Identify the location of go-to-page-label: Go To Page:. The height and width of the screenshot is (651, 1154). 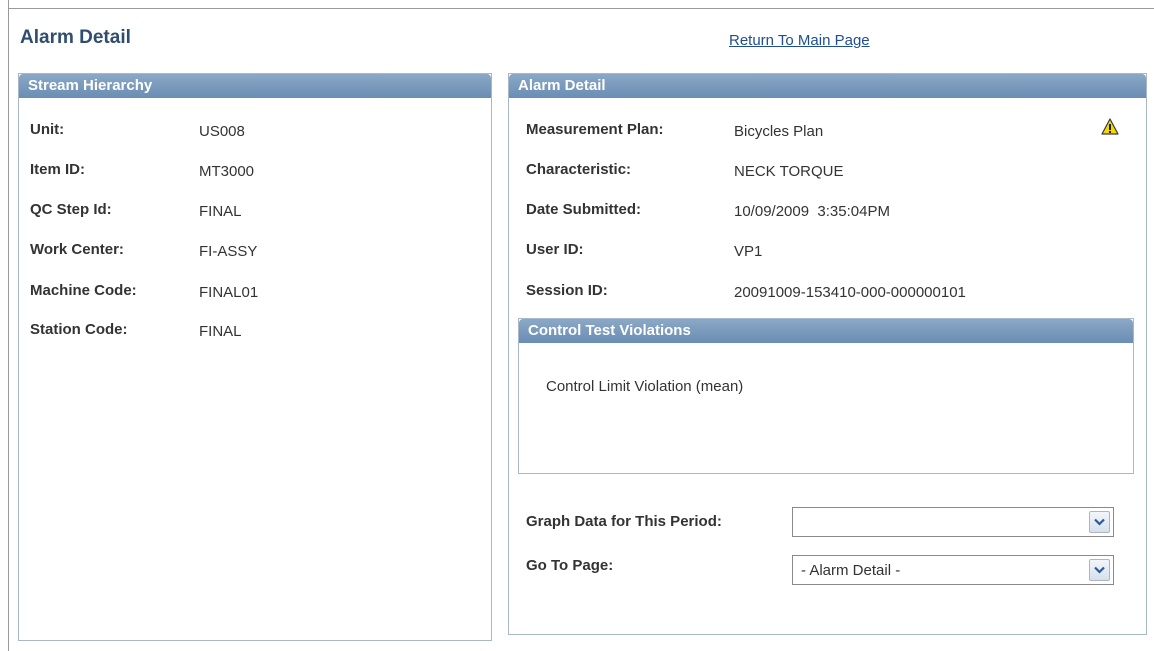
(570, 565).